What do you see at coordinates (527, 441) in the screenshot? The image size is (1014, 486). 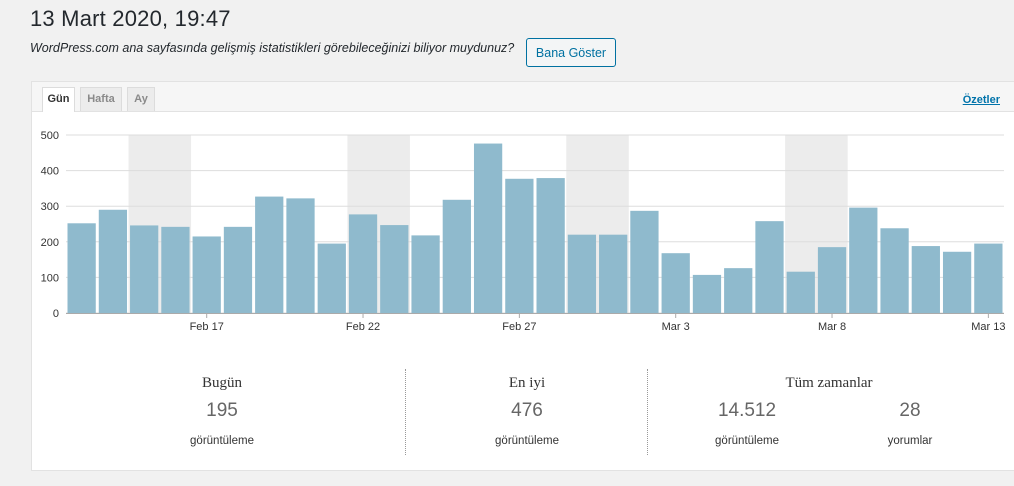 I see `best-unit: görüntüleme` at bounding box center [527, 441].